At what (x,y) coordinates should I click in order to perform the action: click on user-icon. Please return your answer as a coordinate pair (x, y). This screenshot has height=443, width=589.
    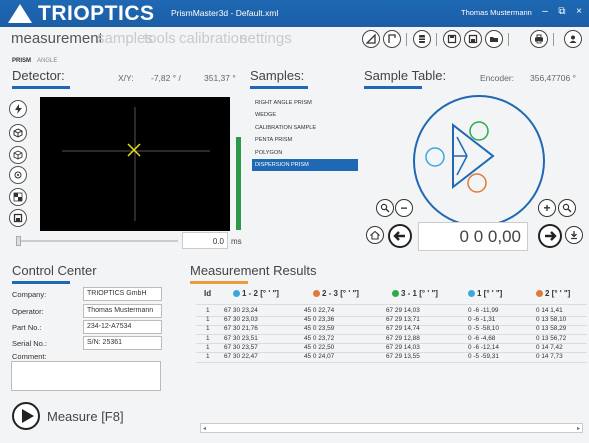
    Looking at the image, I should click on (573, 39).